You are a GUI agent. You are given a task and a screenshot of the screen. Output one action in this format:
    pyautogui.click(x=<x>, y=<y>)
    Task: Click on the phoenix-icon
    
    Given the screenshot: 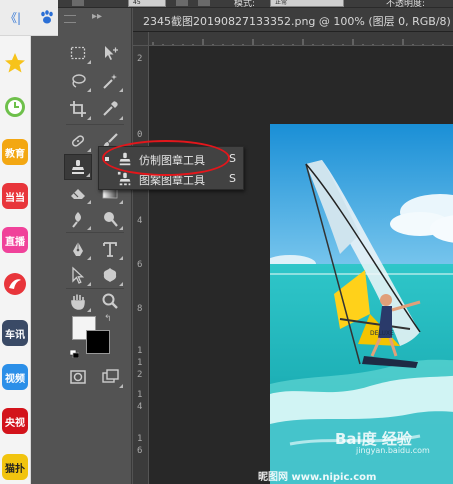 What is the action you would take?
    pyautogui.click(x=15, y=284)
    